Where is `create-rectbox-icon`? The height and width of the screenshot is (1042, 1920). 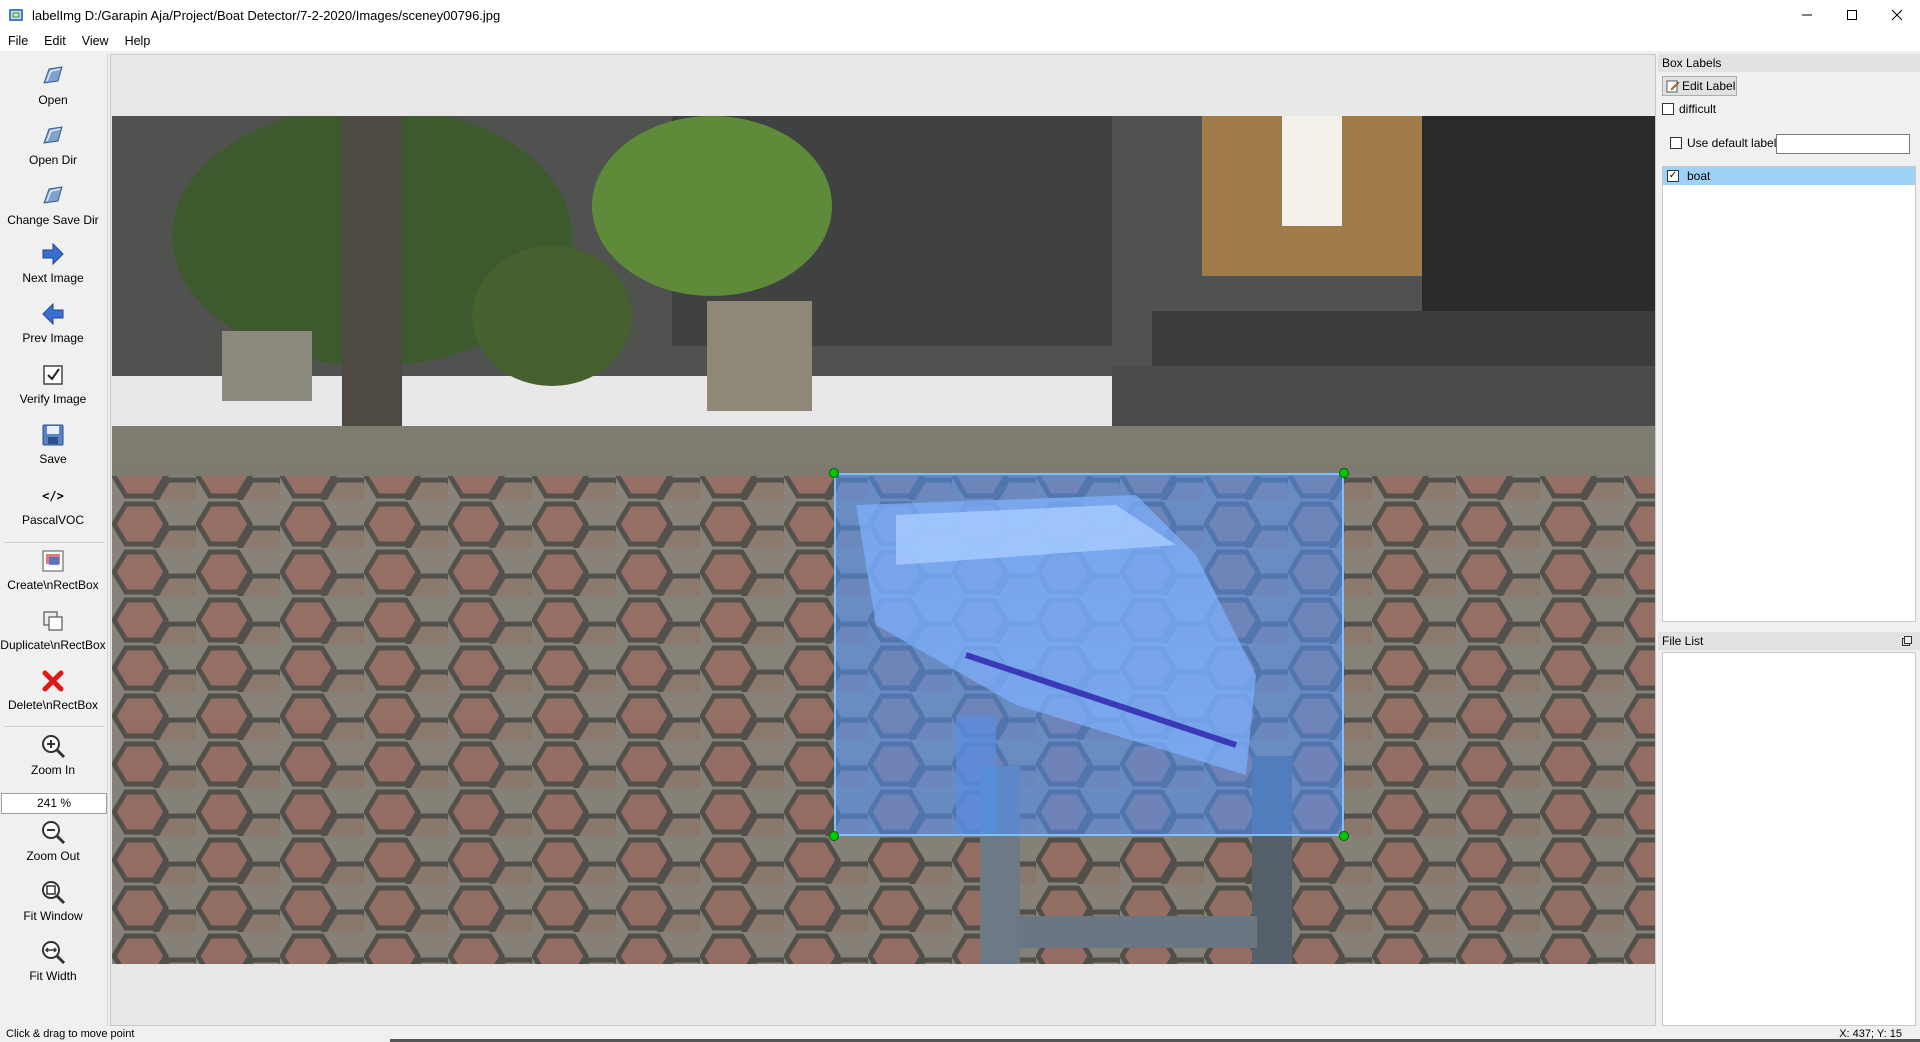
create-rectbox-icon is located at coordinates (53, 561).